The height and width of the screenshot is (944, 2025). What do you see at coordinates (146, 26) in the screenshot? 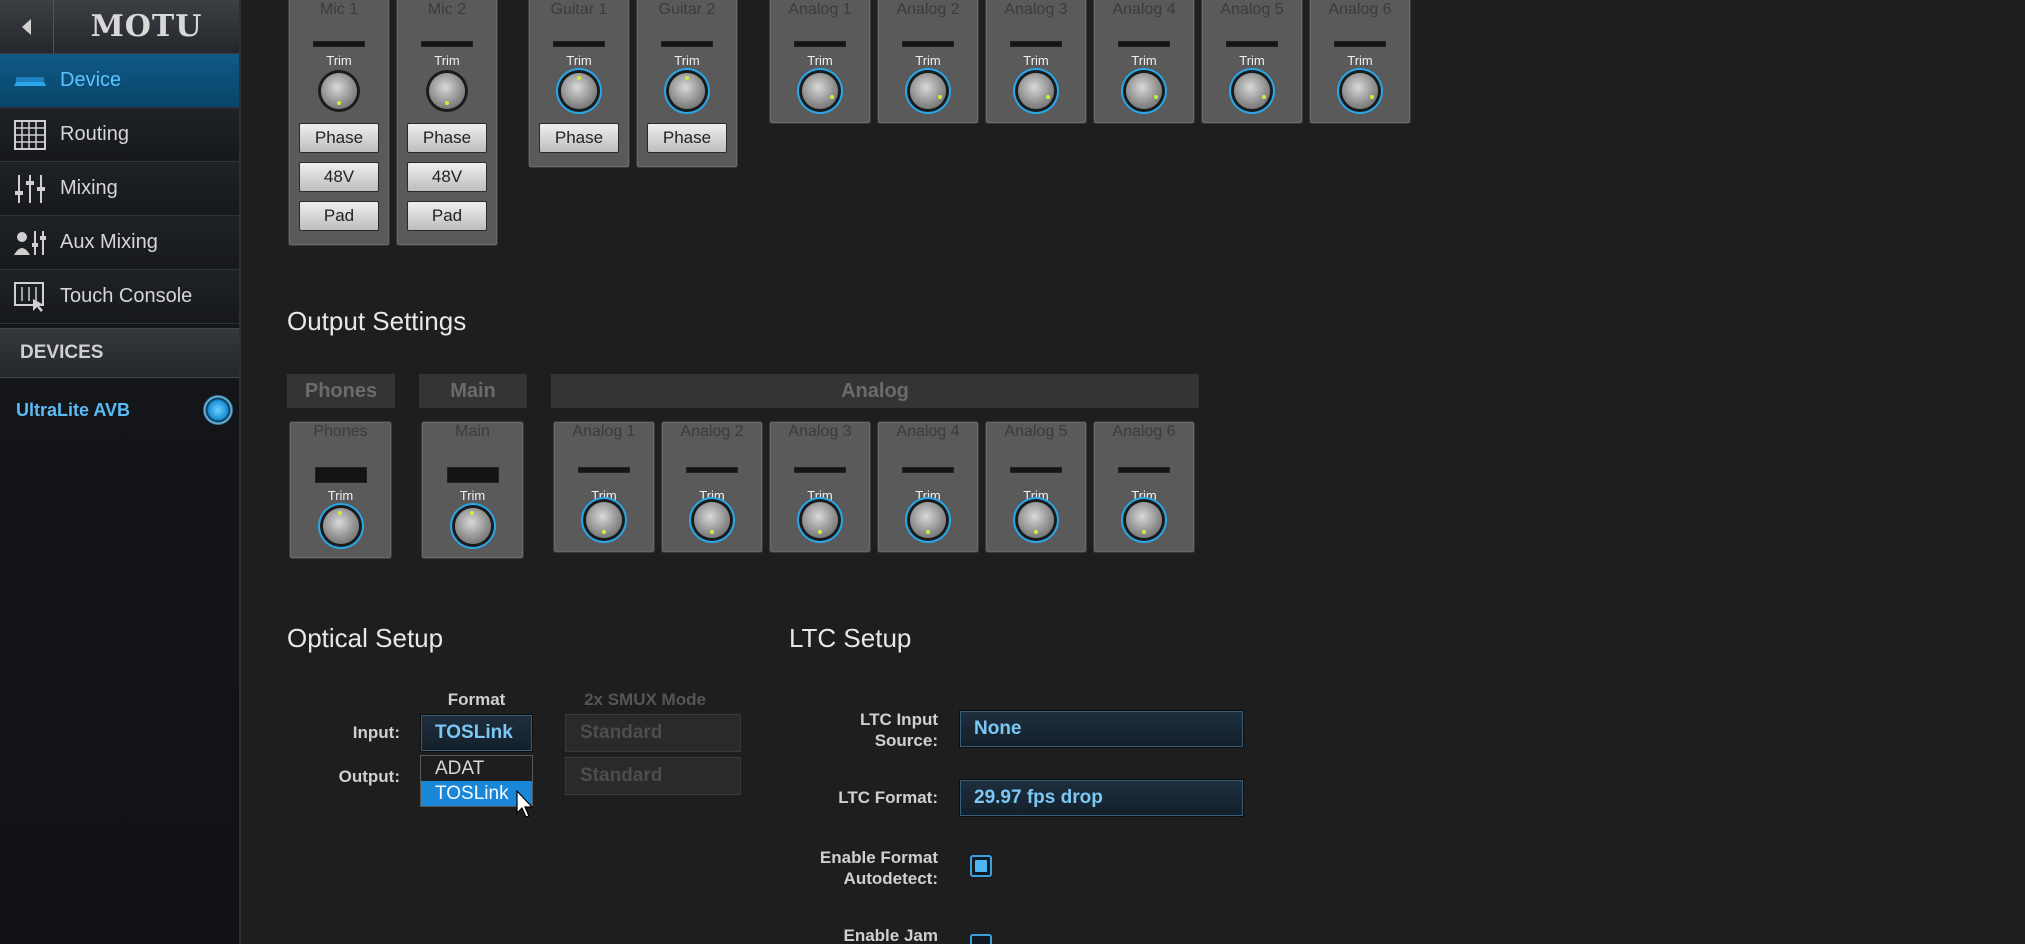
I see `motu-logo: MOTU` at bounding box center [146, 26].